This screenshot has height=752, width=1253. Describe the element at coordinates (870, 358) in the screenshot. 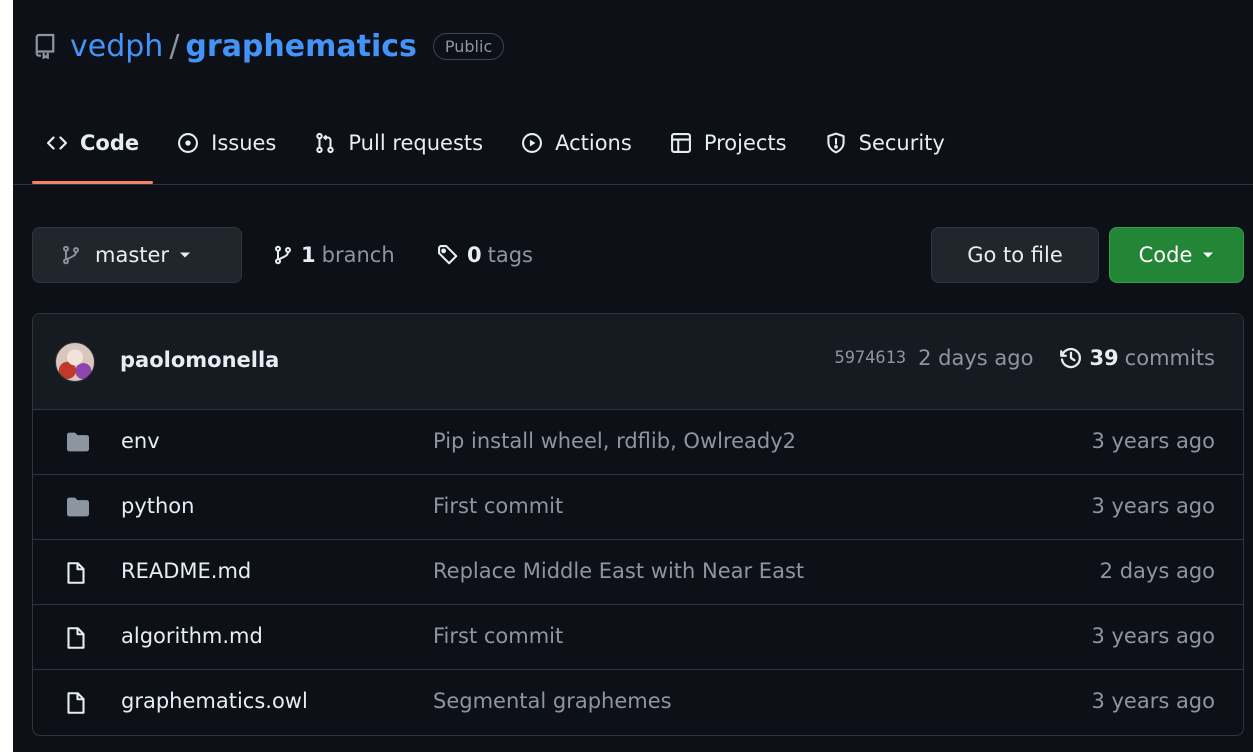

I see `commit-sha-link: 5974613` at that location.